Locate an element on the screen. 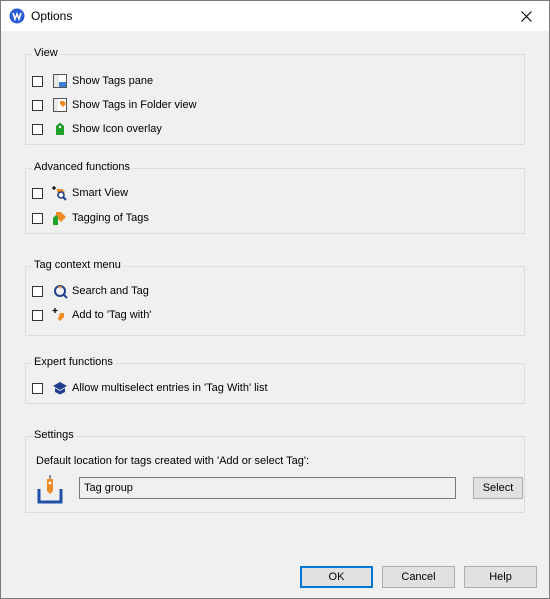 This screenshot has height=599, width=550. smart-view-option: Smart View is located at coordinates (80, 193).